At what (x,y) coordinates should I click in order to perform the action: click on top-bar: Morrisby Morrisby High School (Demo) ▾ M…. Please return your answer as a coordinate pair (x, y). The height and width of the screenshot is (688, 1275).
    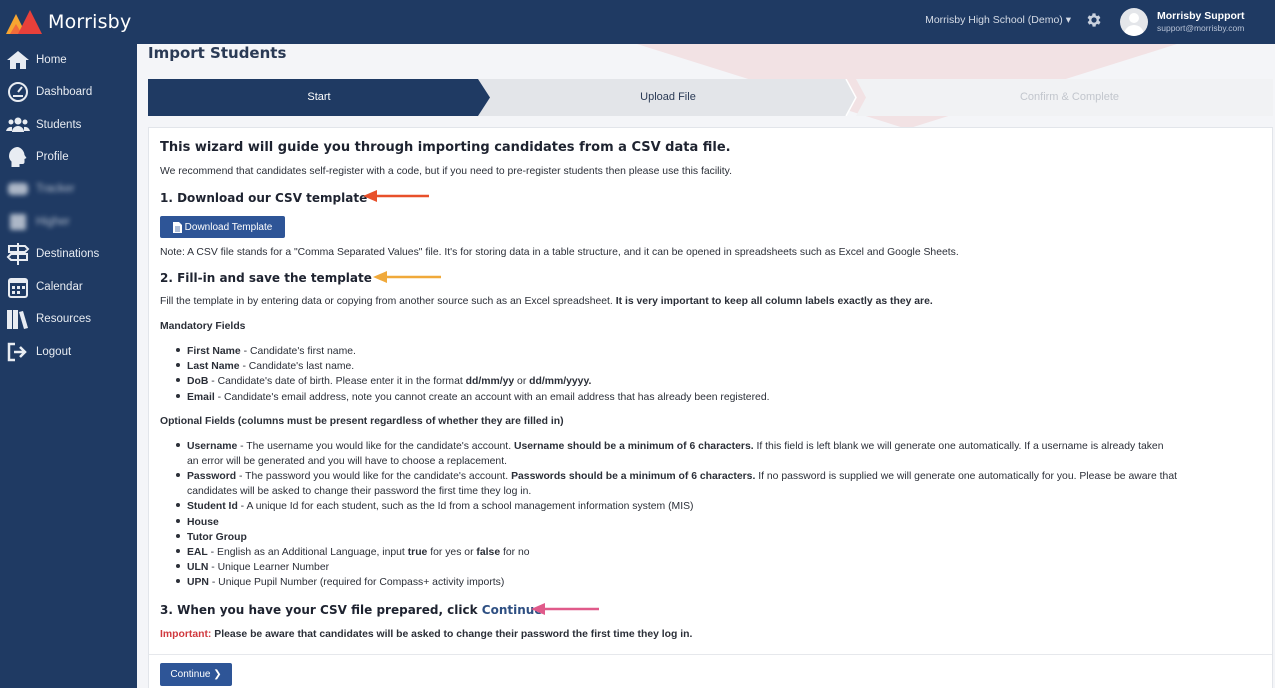
    Looking at the image, I should click on (637, 22).